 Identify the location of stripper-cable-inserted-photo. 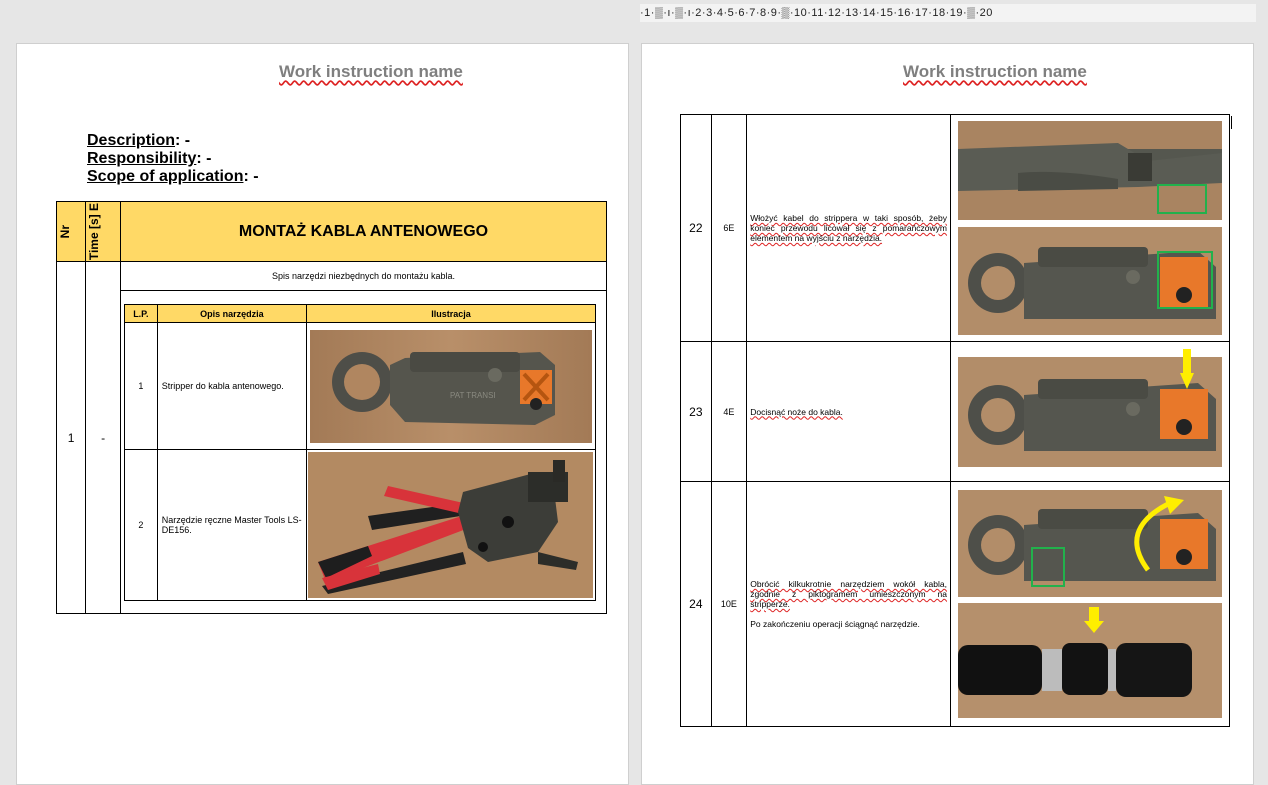
(1090, 281).